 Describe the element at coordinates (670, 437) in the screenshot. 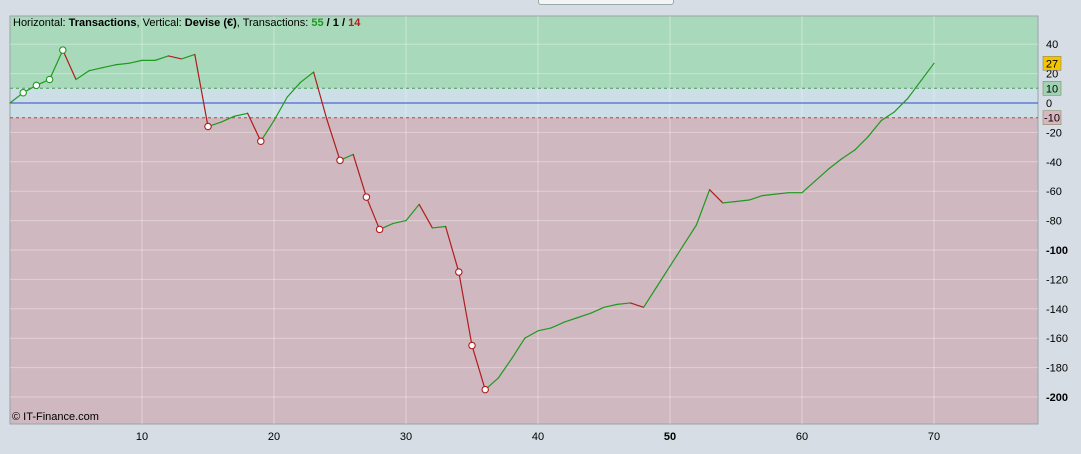

I see `x-tick-label: 50` at that location.